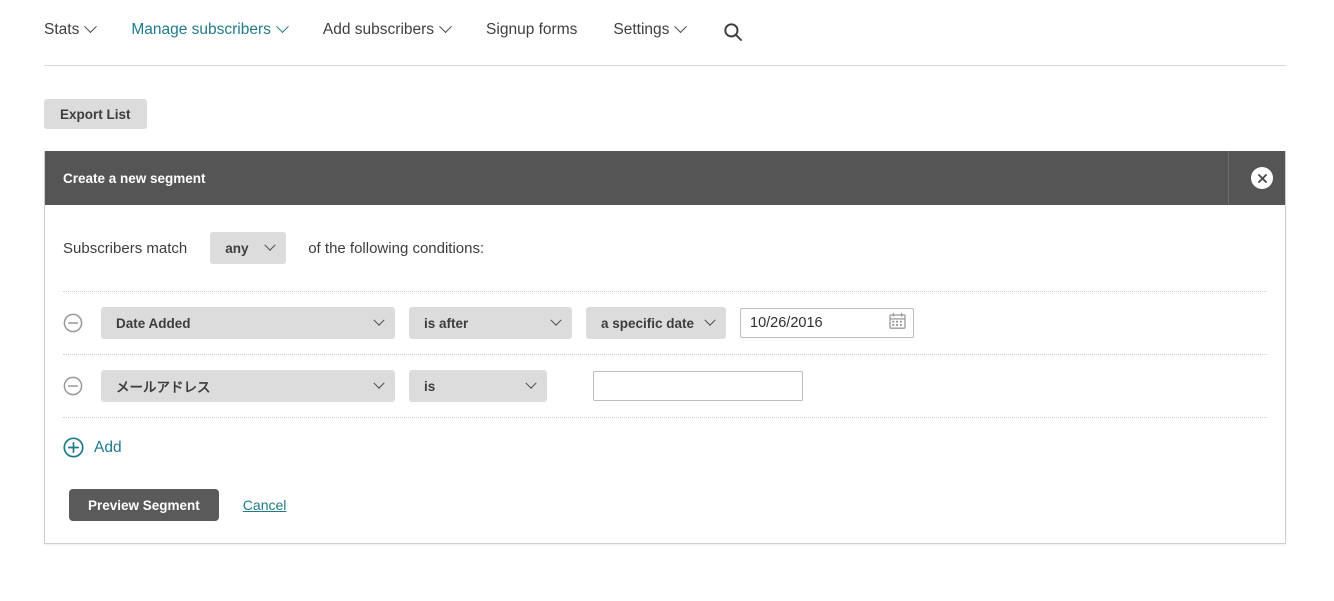  What do you see at coordinates (163, 387) in the screenshot?
I see `condition-field-value: メールアドレス` at bounding box center [163, 387].